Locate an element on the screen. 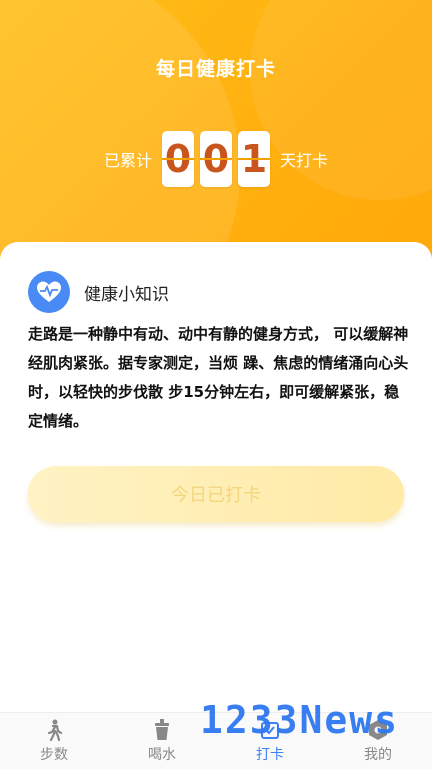 Image resolution: width=432 pixels, height=769 pixels. tab-checkin: 打卡 is located at coordinates (270, 741).